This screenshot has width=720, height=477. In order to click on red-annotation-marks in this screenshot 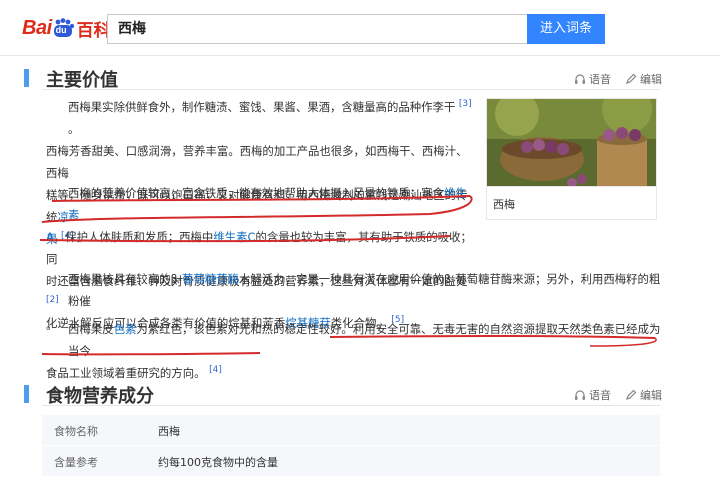, I will do `click(256, 219)`.